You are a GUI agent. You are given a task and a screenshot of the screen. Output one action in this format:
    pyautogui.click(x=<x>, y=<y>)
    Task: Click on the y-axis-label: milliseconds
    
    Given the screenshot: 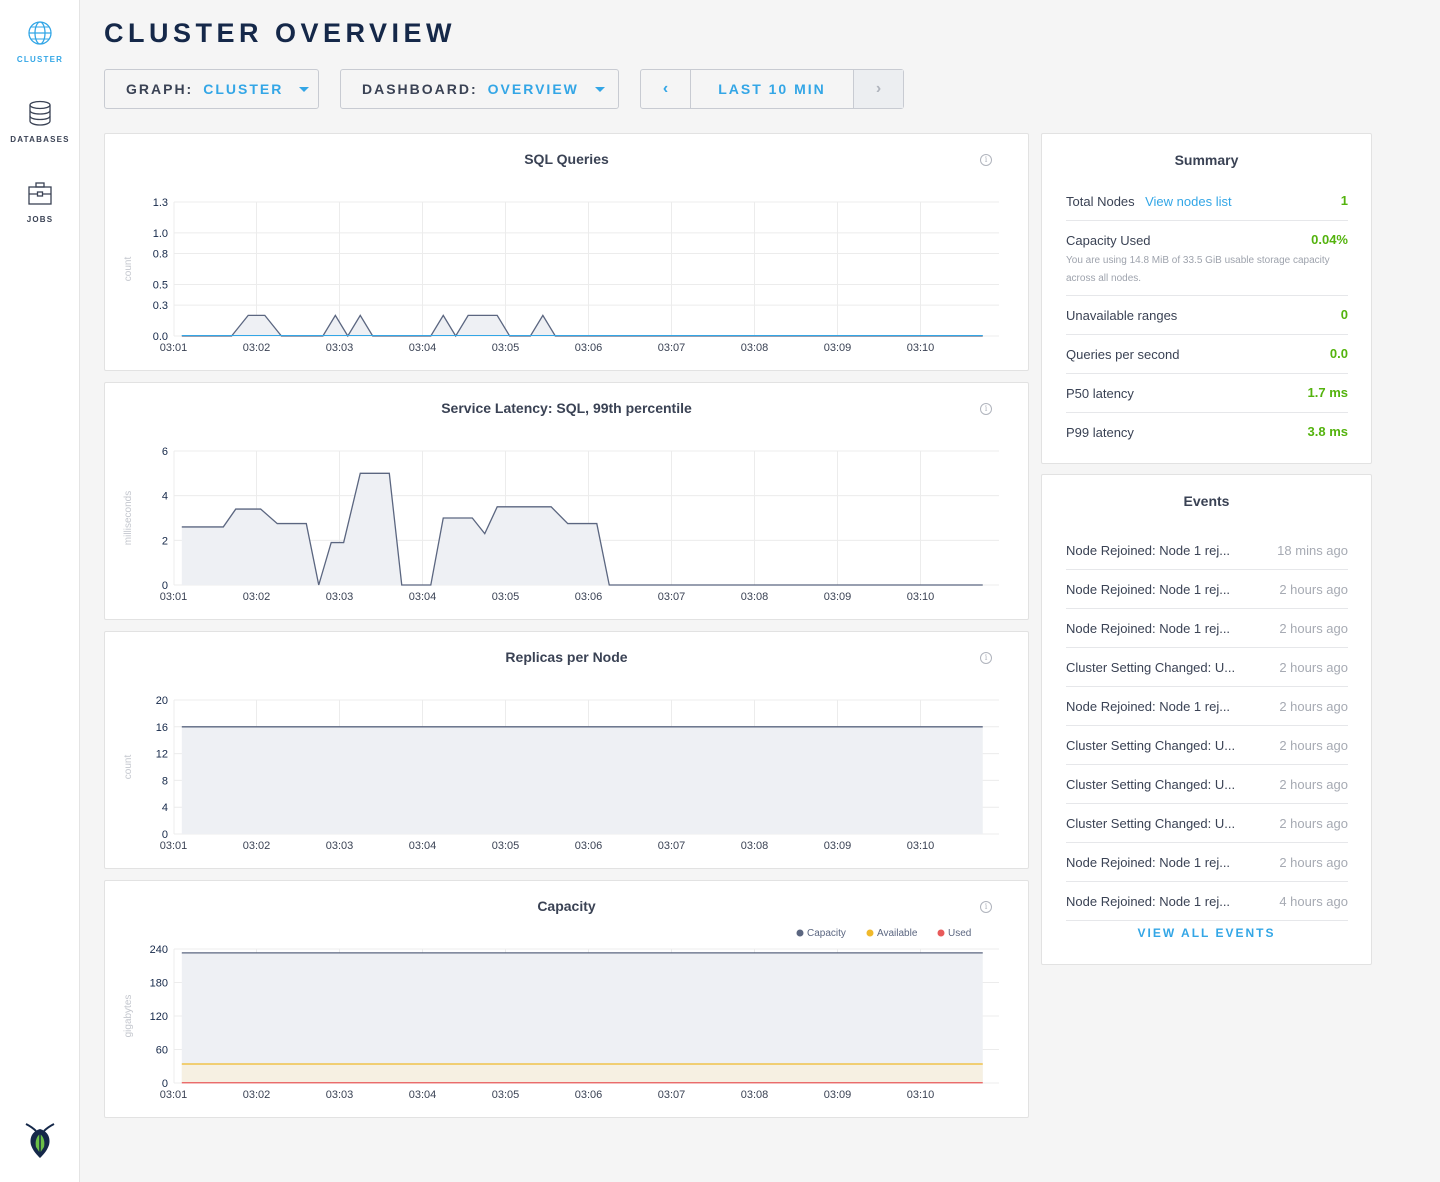 What is the action you would take?
    pyautogui.click(x=128, y=518)
    